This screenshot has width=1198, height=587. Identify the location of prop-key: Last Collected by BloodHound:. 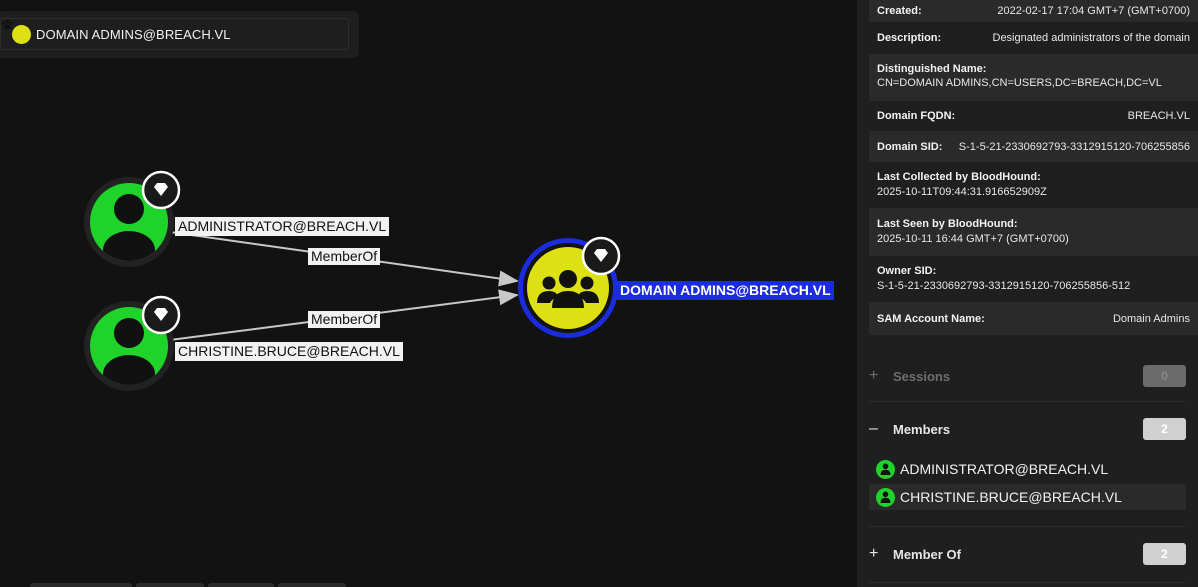
(959, 177).